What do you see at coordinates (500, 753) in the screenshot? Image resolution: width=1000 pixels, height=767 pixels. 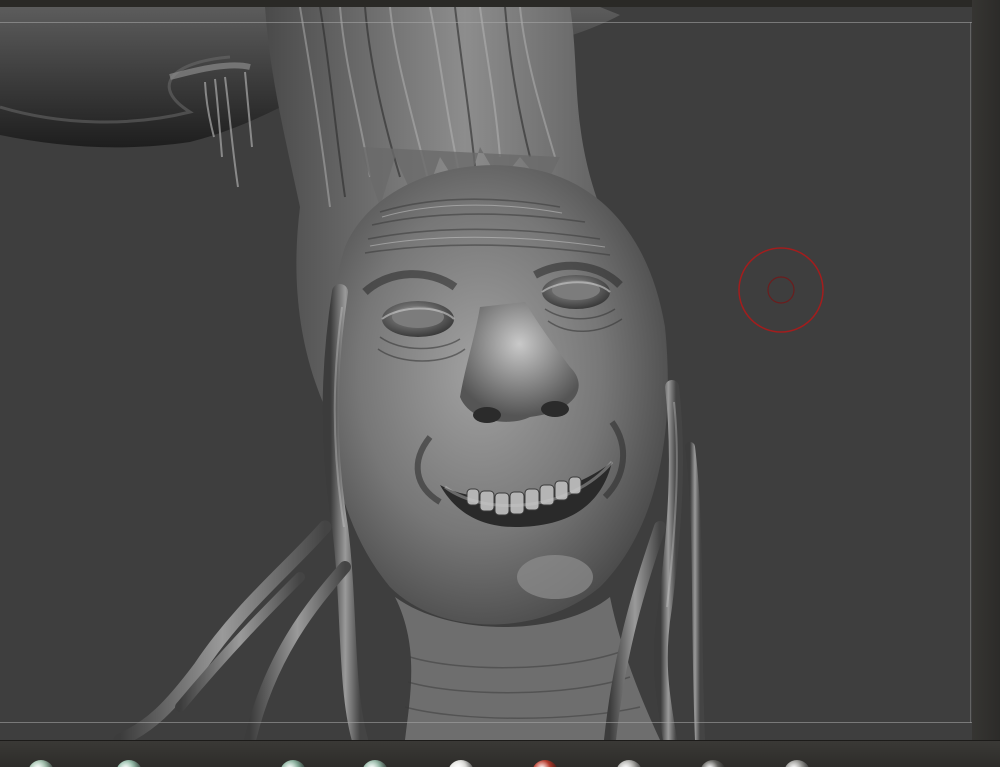 I see `material-tray` at bounding box center [500, 753].